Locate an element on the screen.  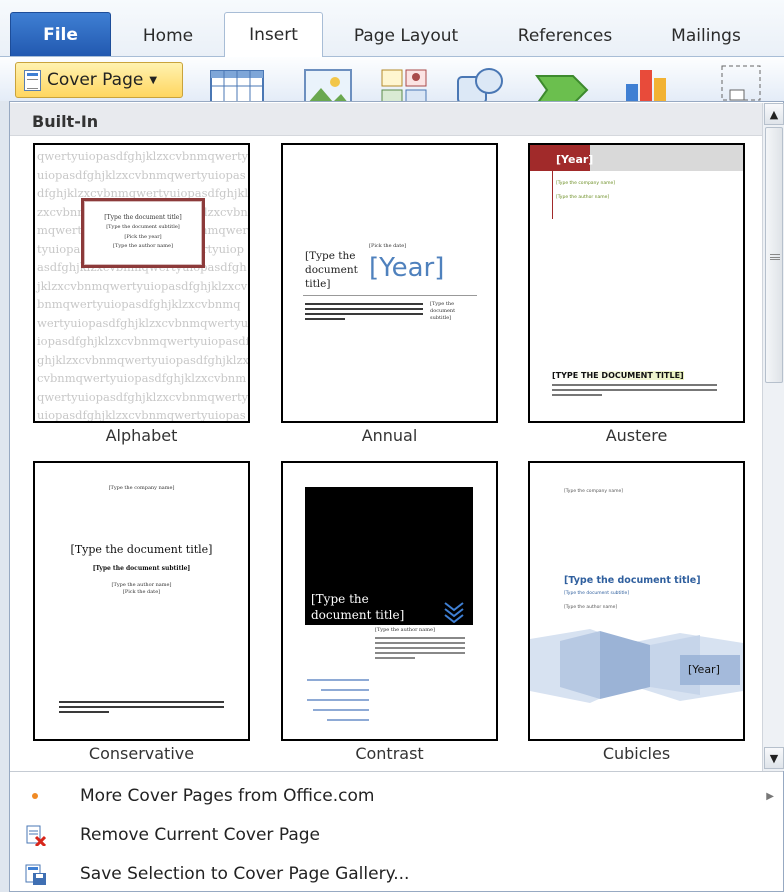
alphabet-year: [Pick the year] is located at coordinates (143, 237).